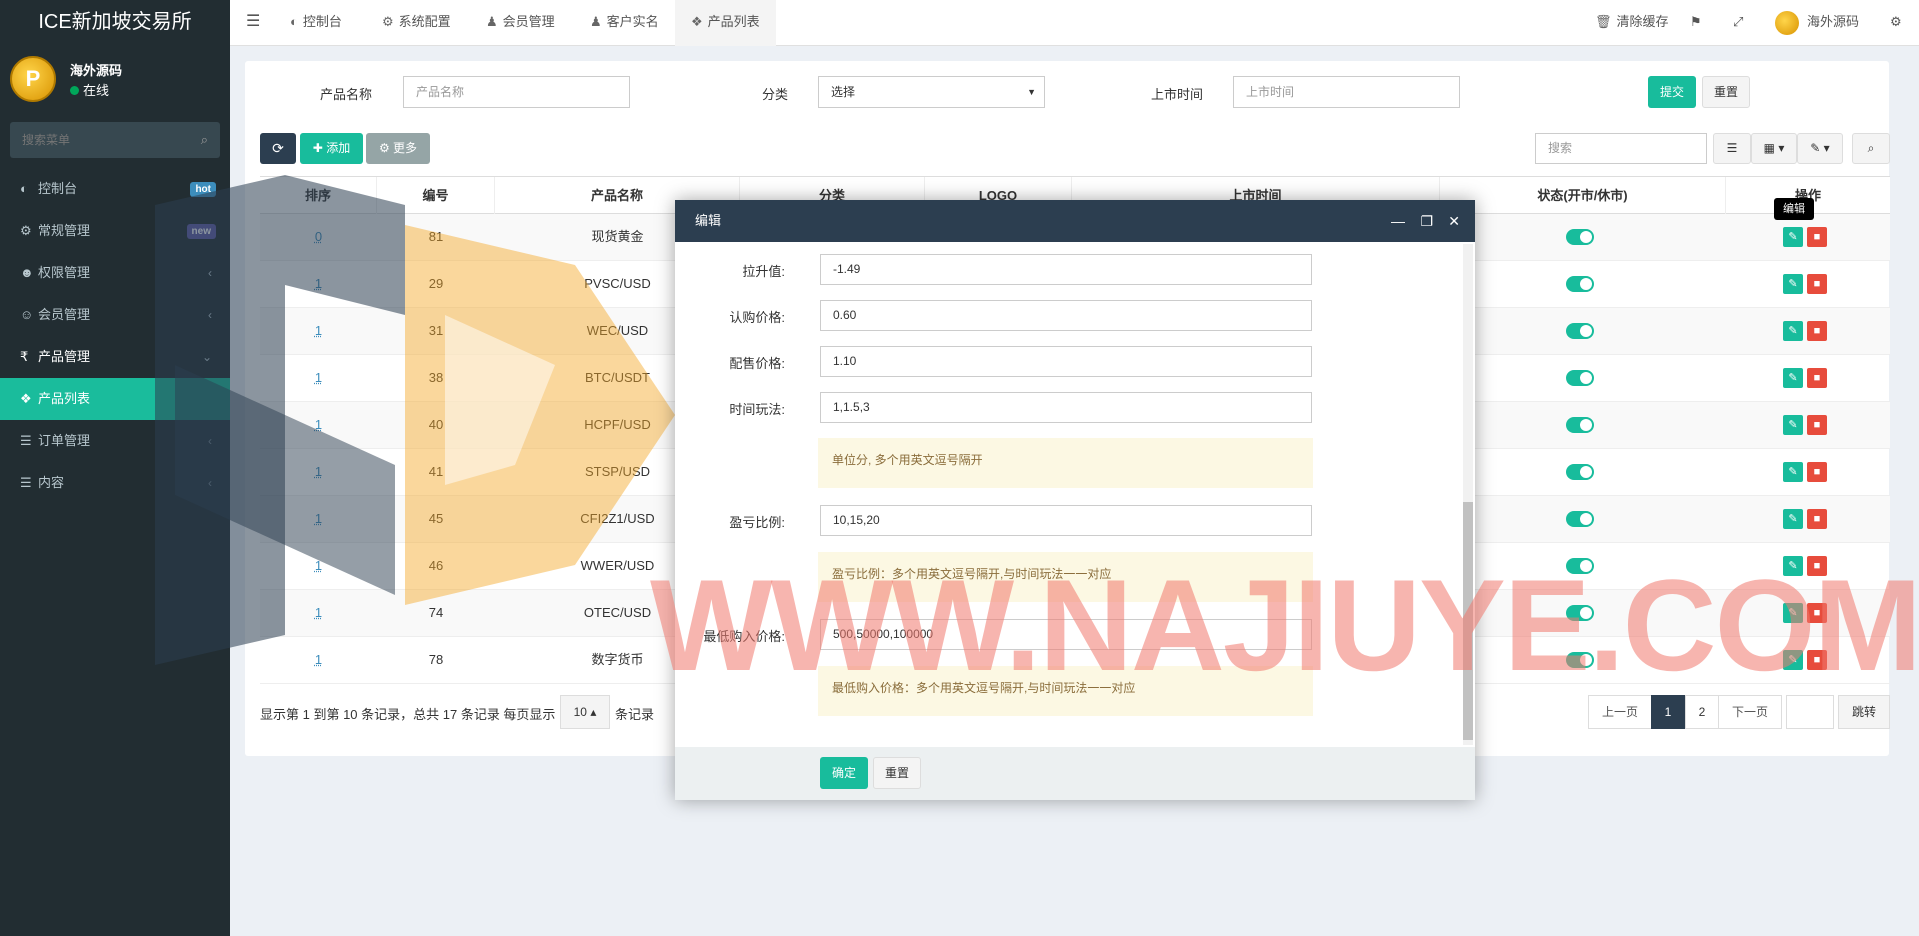 This screenshot has width=1919, height=936. What do you see at coordinates (95, 140) in the screenshot?
I see `sidebar-search-input` at bounding box center [95, 140].